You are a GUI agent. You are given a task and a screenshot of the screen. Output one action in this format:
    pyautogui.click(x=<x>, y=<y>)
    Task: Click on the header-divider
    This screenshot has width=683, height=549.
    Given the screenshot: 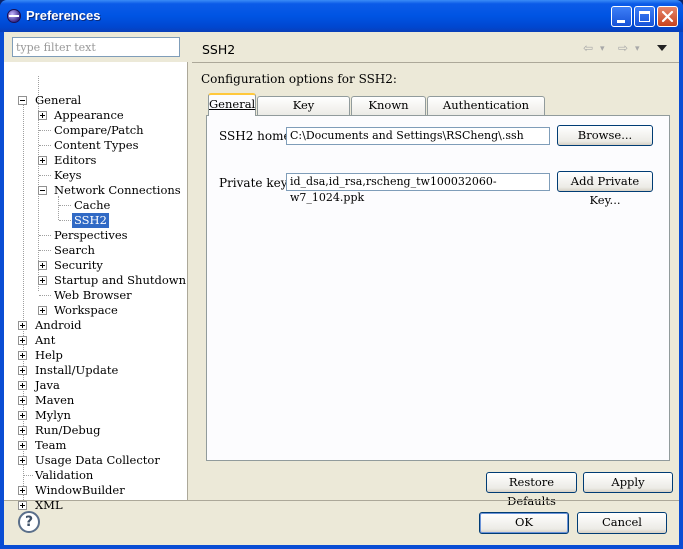 What is the action you would take?
    pyautogui.click(x=435, y=62)
    